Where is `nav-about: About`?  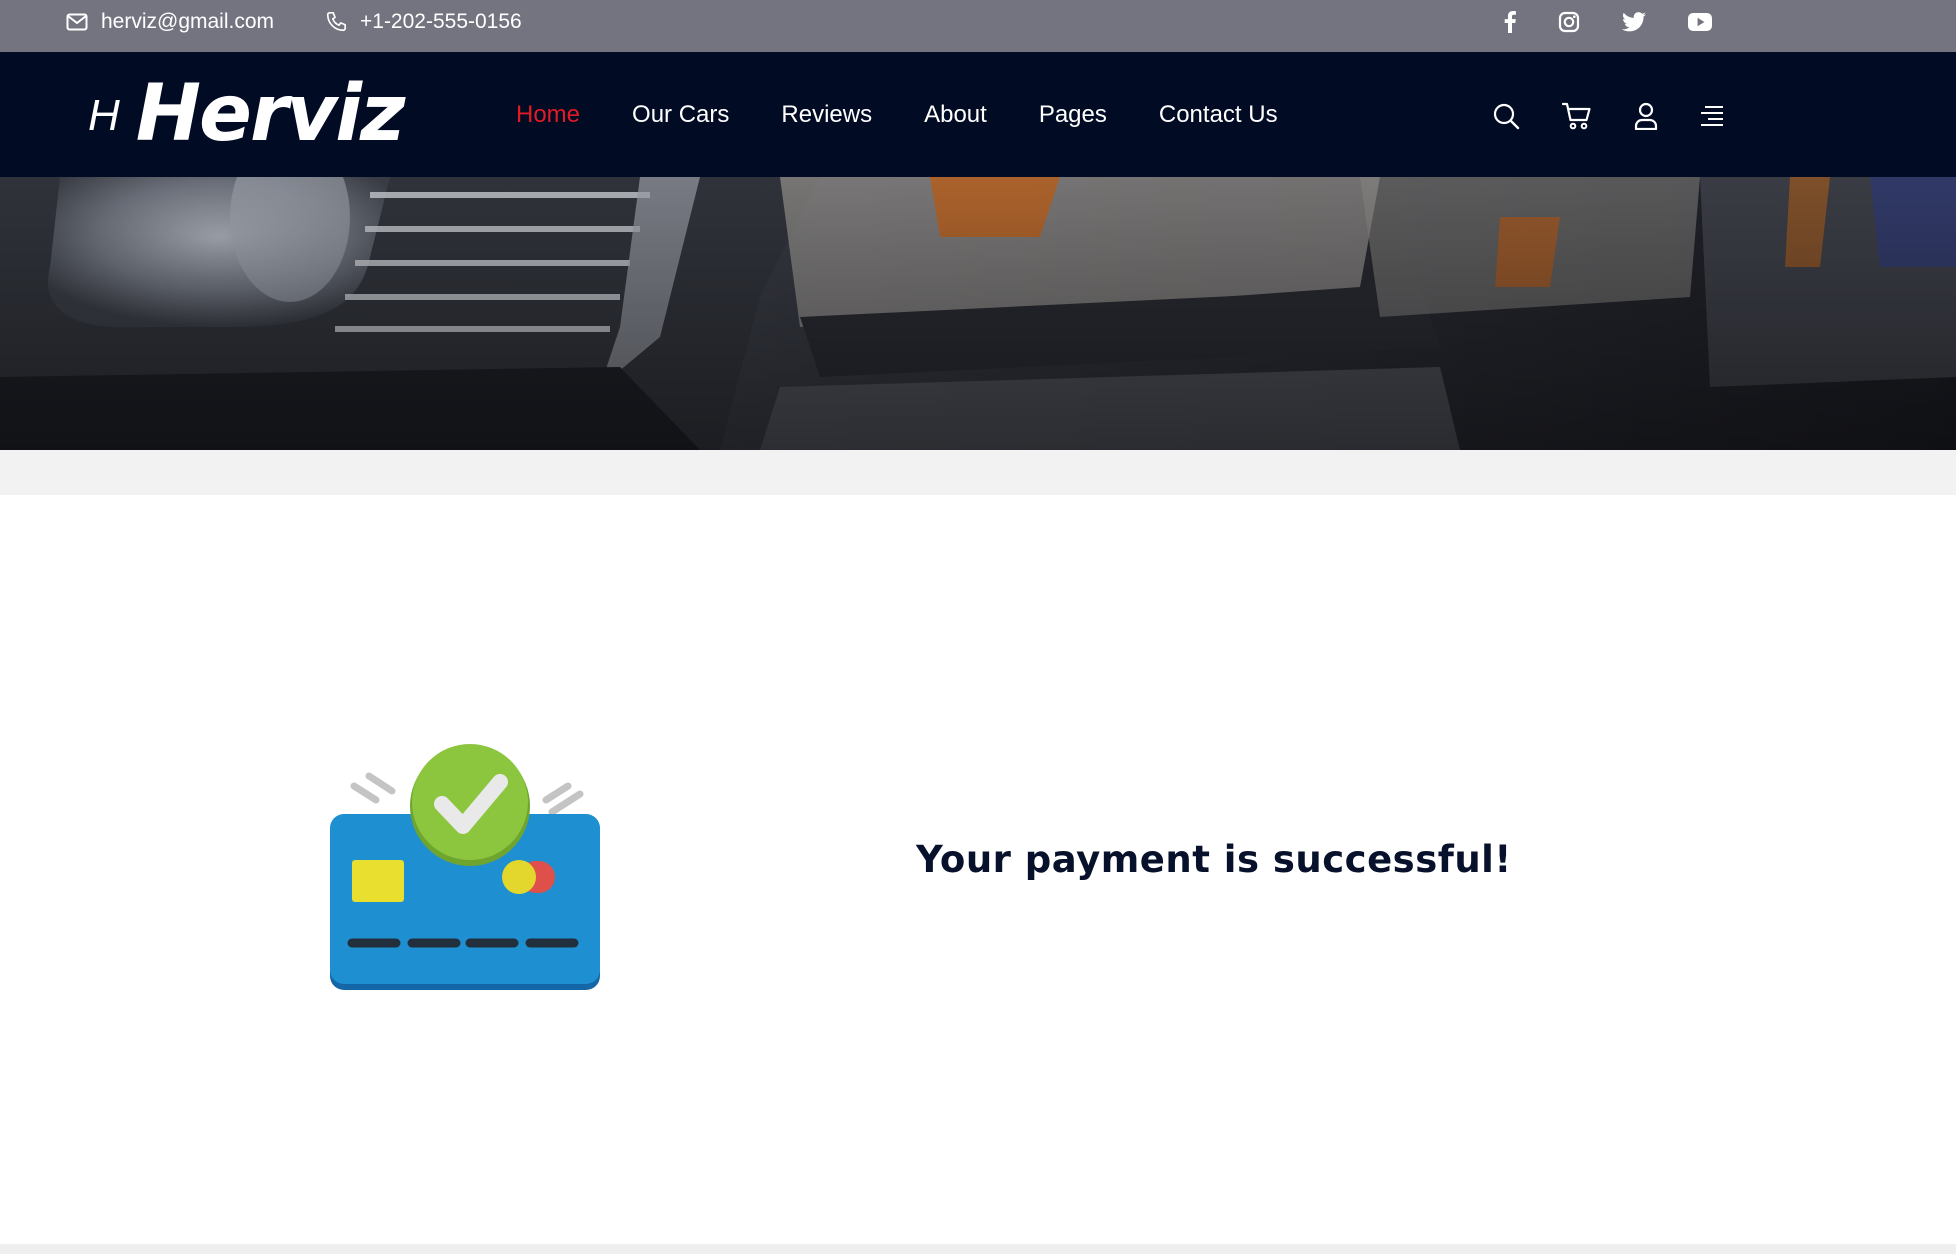 nav-about: About is located at coordinates (955, 115).